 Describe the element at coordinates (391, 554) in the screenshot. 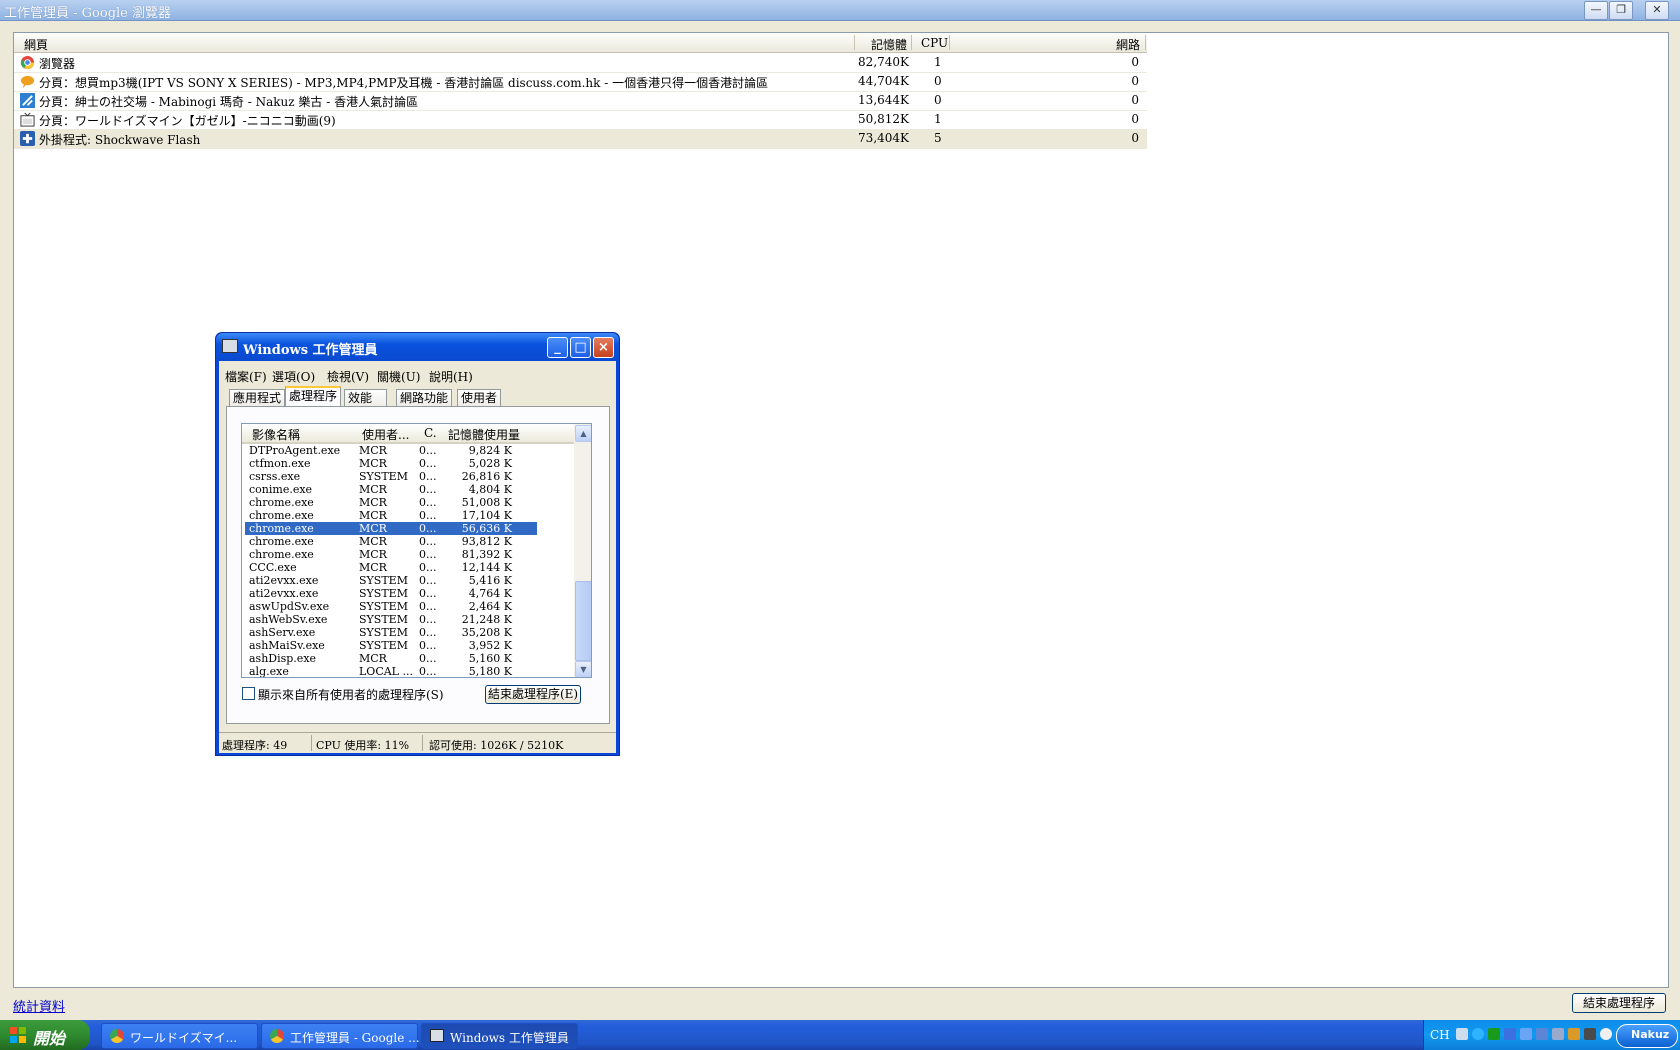

I see `process-row: chrome.exe MCR 0... 81,392 K` at that location.